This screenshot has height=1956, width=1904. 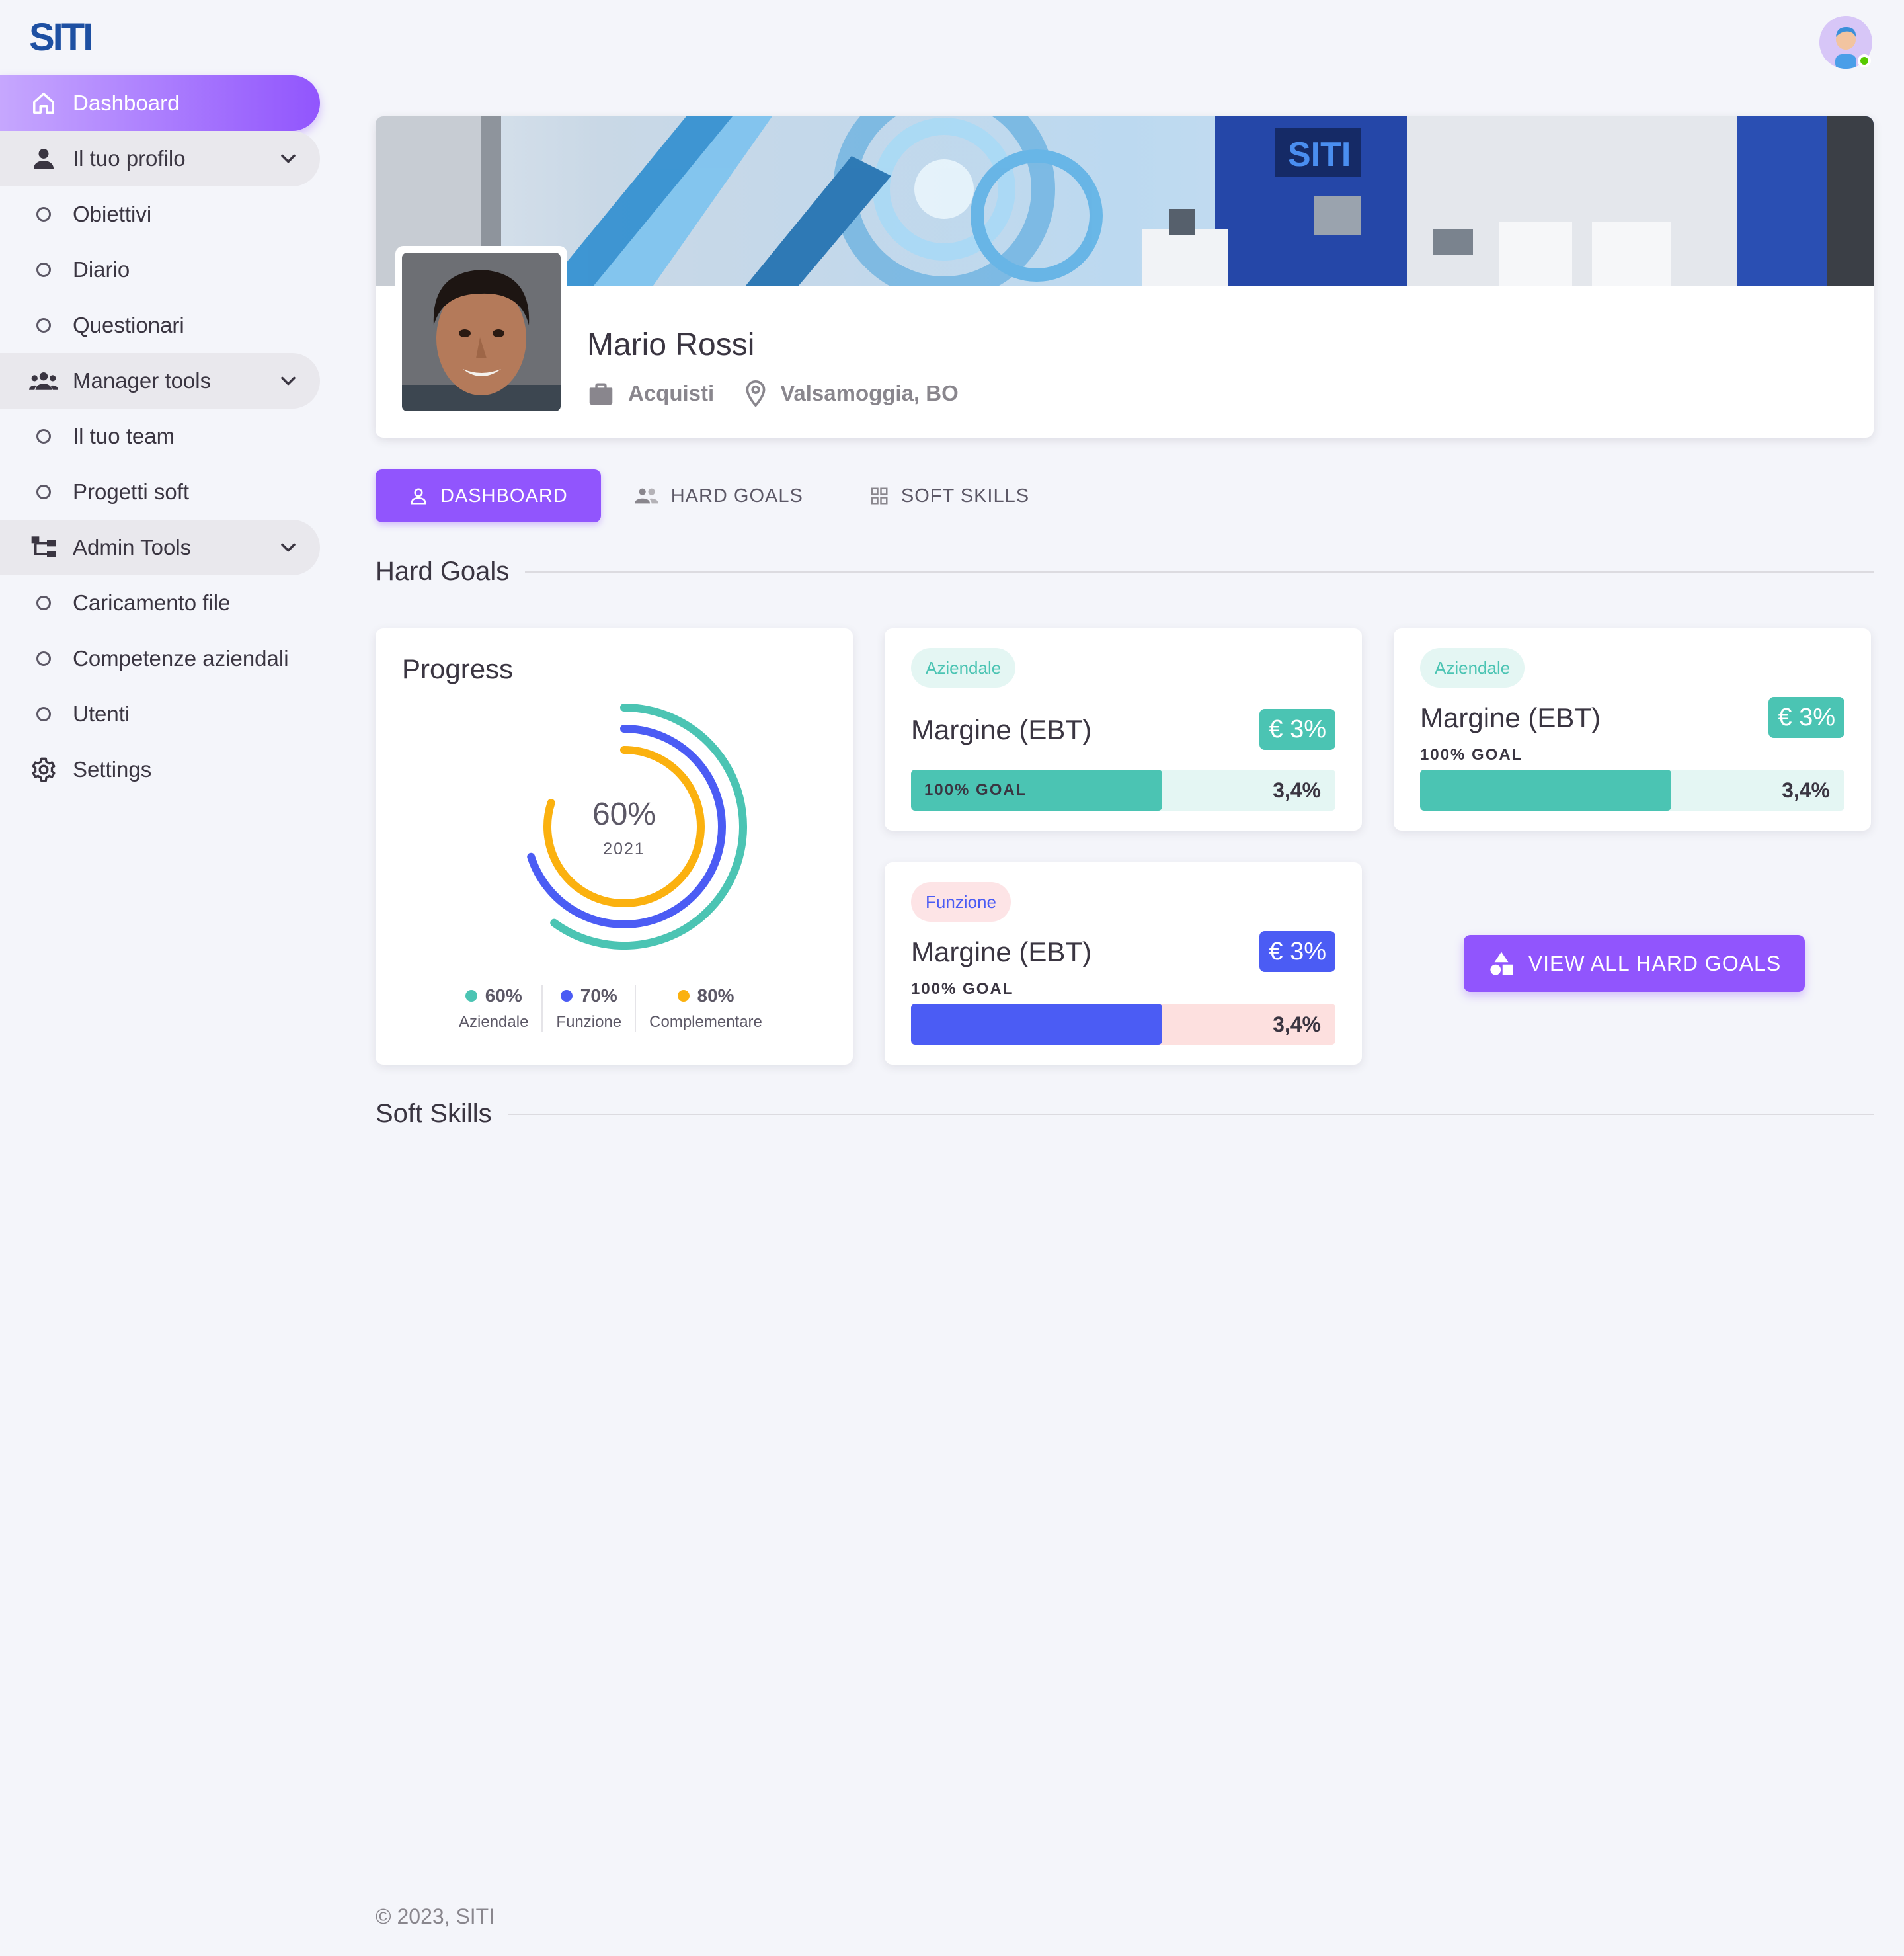 I want to click on hierarchy-icon, so click(x=43, y=547).